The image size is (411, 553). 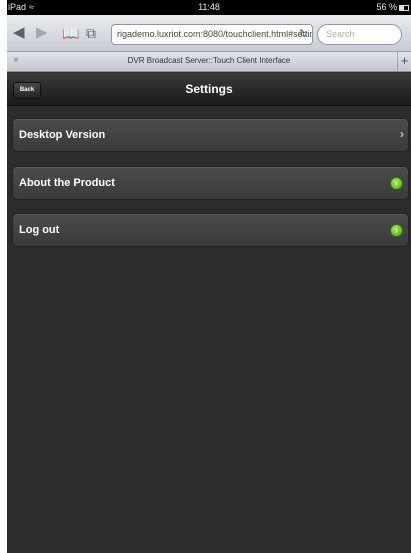 What do you see at coordinates (39, 230) in the screenshot?
I see `list-item-label: Log out` at bounding box center [39, 230].